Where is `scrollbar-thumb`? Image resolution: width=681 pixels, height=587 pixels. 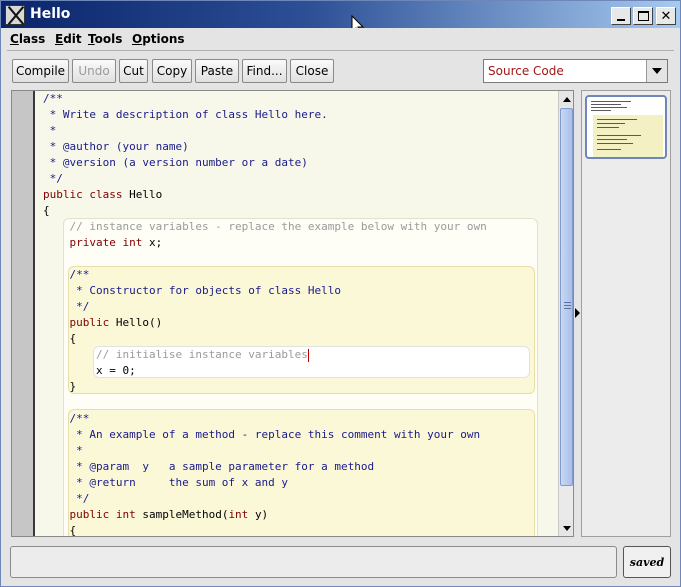
scrollbar-thumb is located at coordinates (566, 297).